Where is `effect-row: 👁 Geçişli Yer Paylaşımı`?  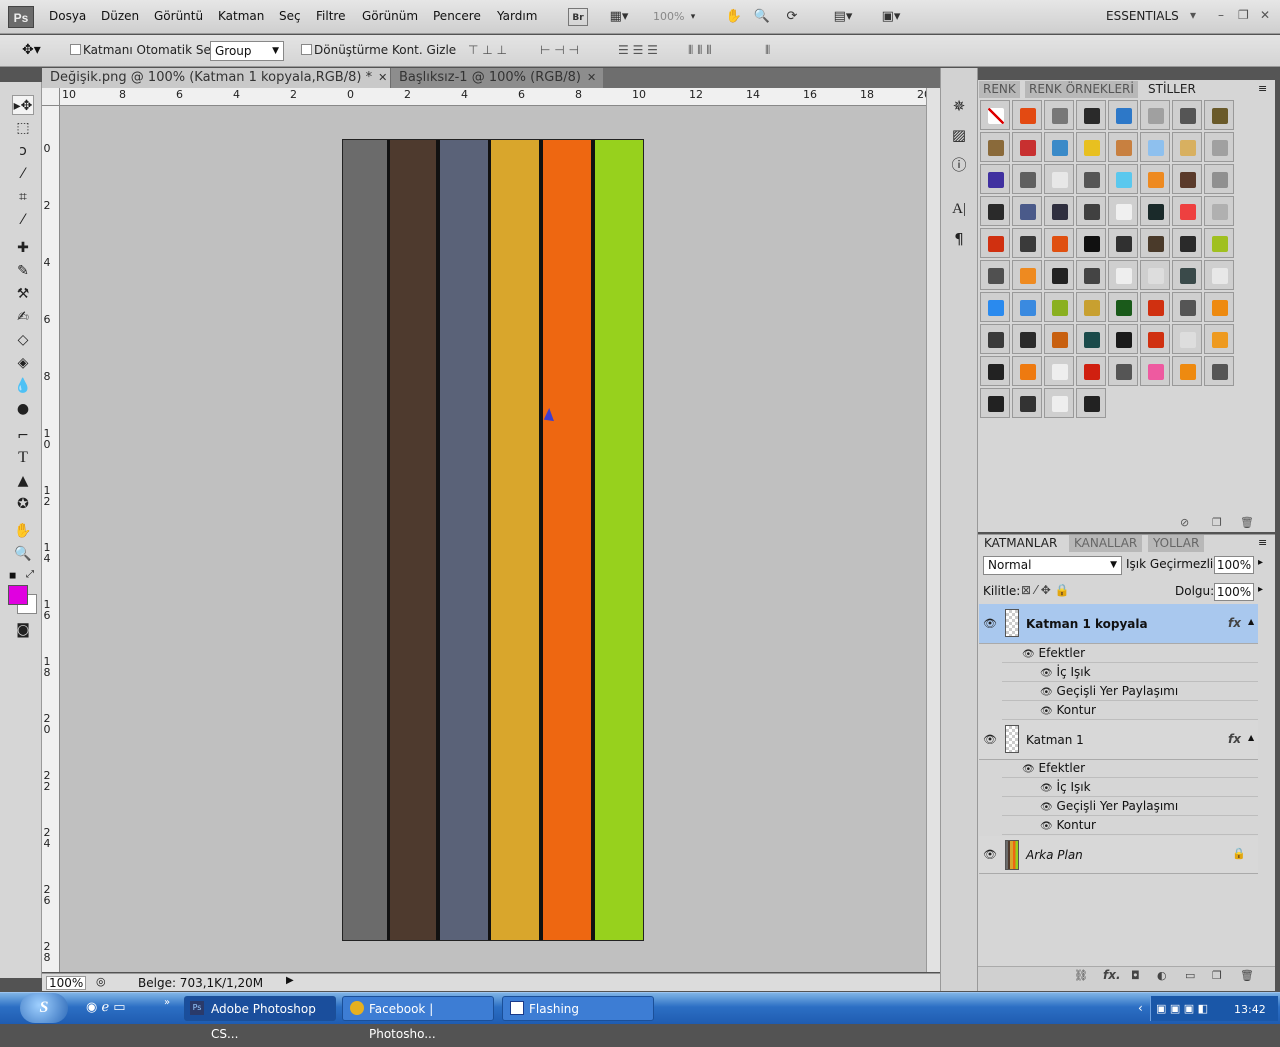 effect-row: 👁 Geçişli Yer Paylaşımı is located at coordinates (1130, 691).